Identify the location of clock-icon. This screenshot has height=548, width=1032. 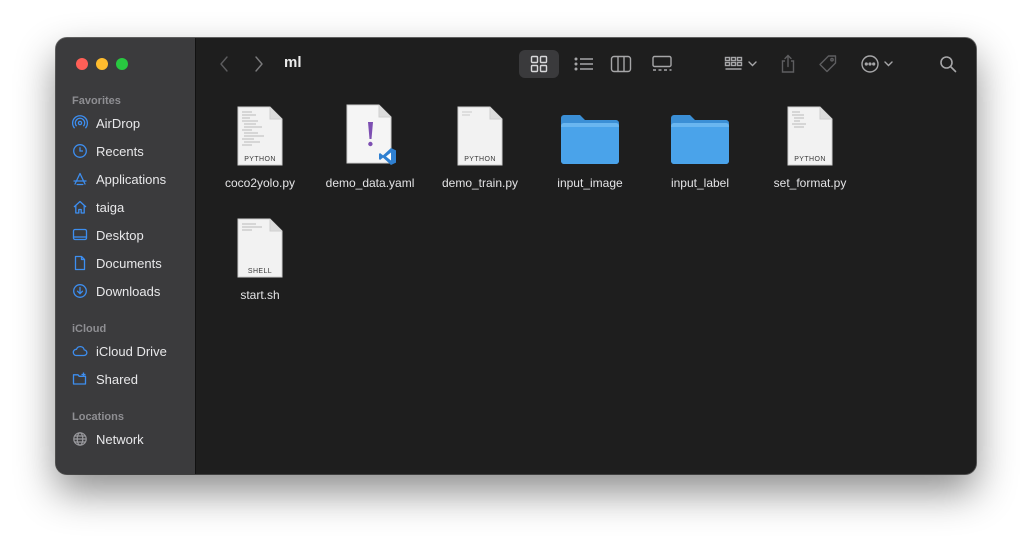
(80, 151).